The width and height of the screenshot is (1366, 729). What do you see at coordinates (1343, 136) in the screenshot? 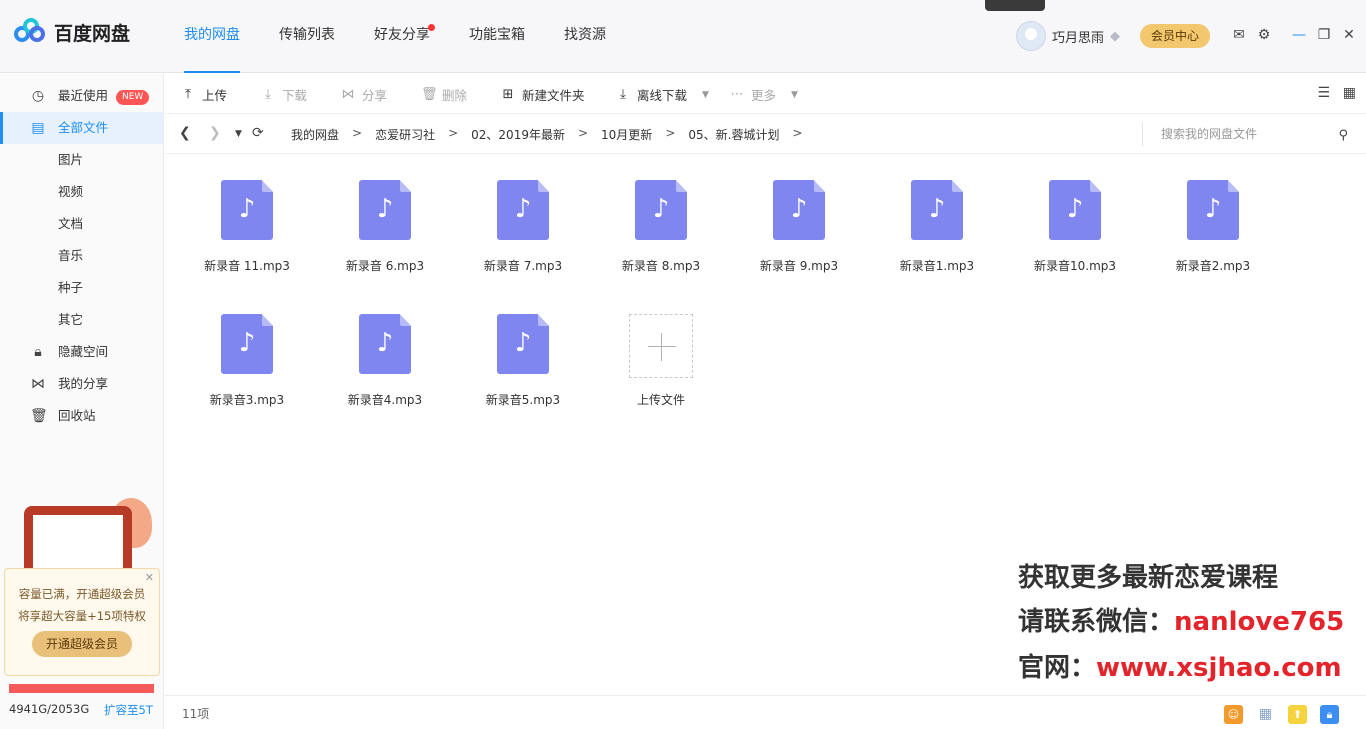
I see `search-icon: ⚲` at bounding box center [1343, 136].